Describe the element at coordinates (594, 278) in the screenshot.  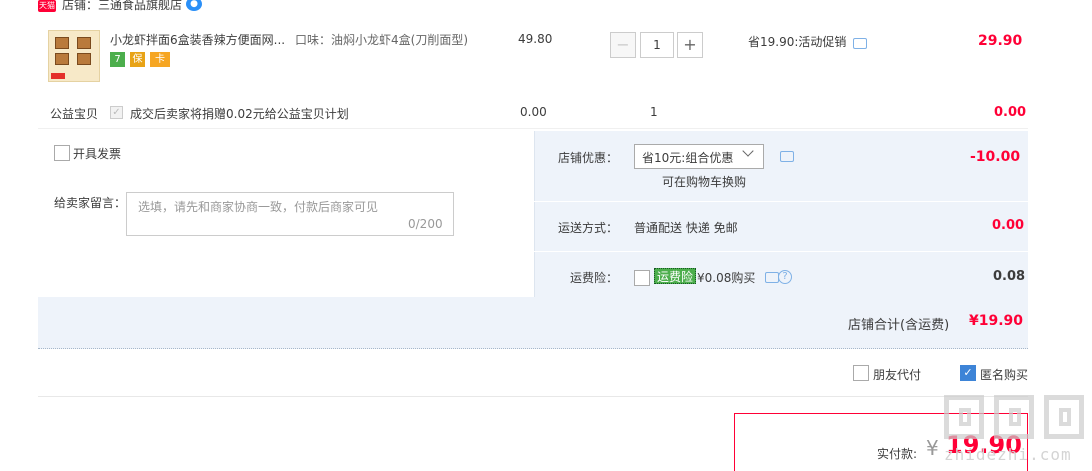
I see `insurance-label: 运费险：` at that location.